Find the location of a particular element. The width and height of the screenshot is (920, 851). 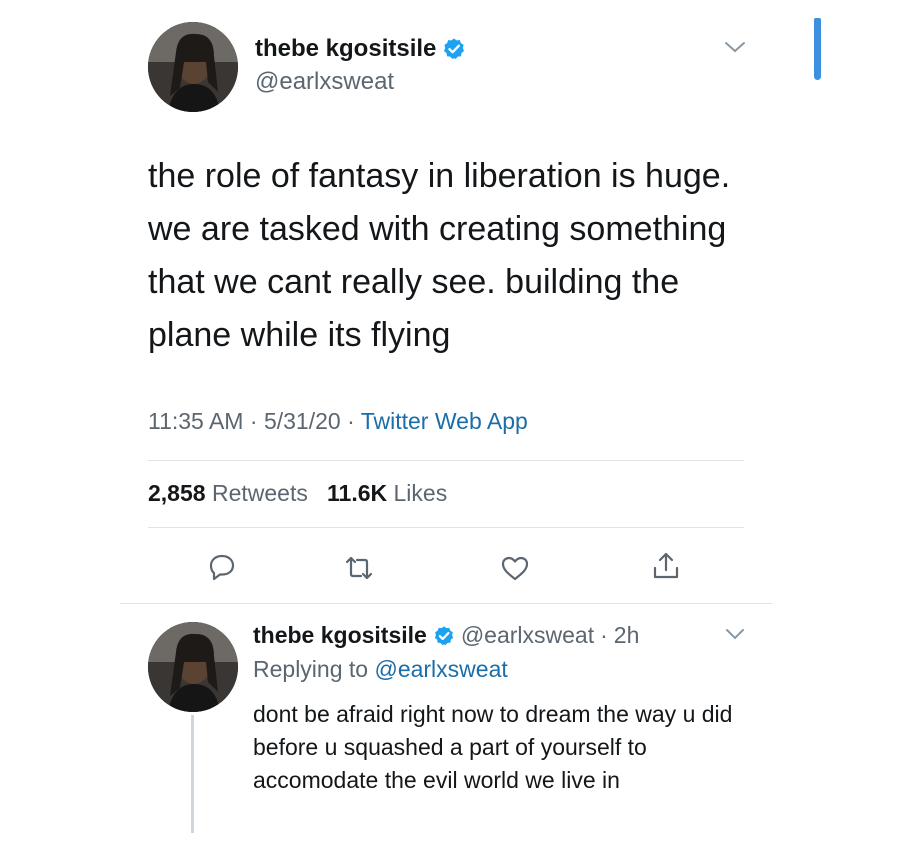

reply-icon is located at coordinates (222, 567).